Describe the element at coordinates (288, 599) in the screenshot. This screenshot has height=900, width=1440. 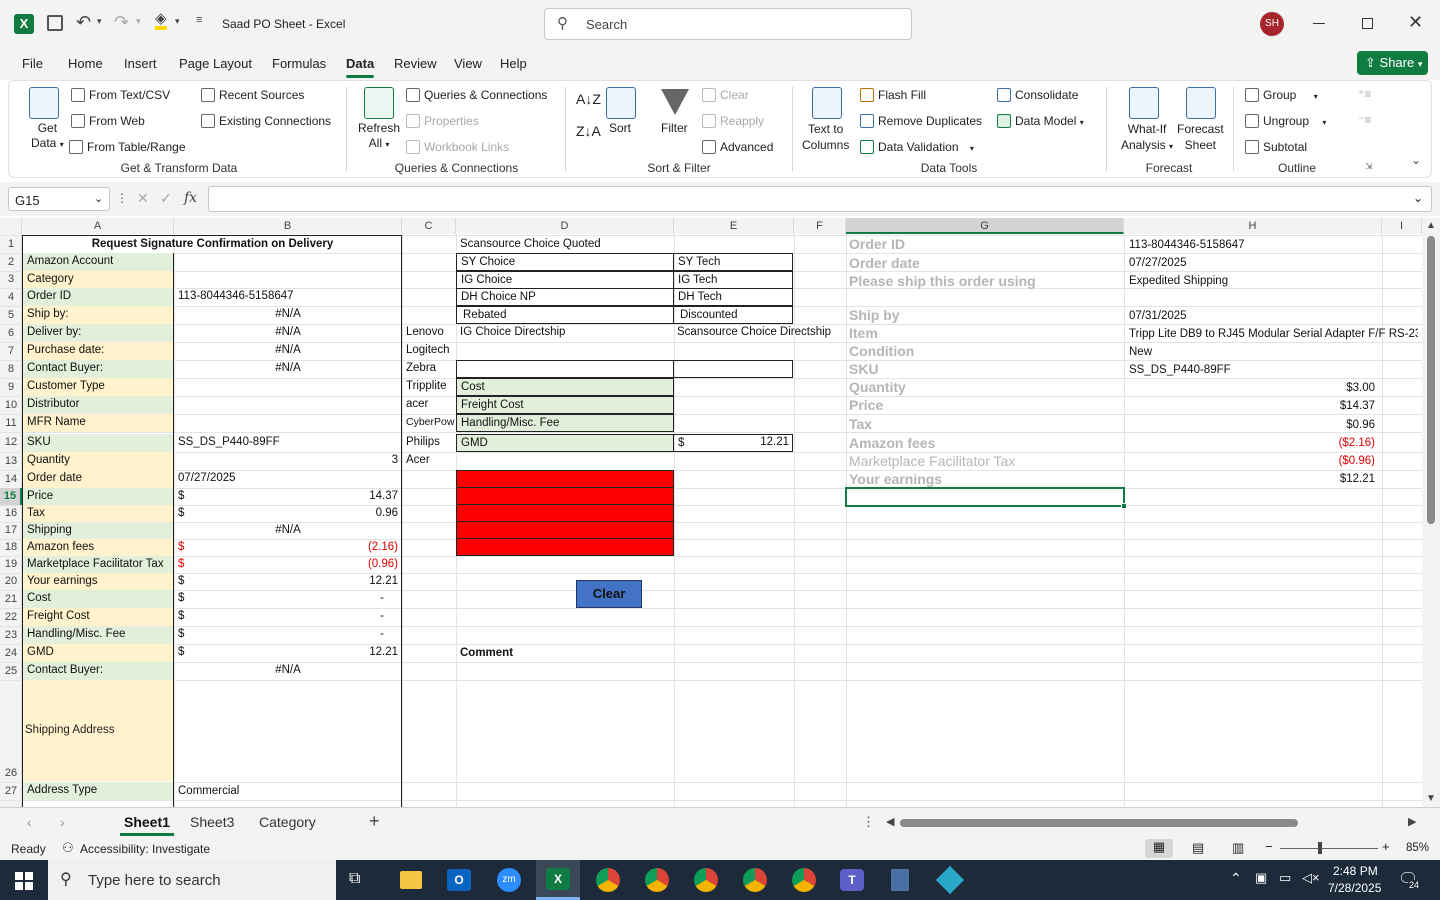
I see `value-cost: -` at that location.